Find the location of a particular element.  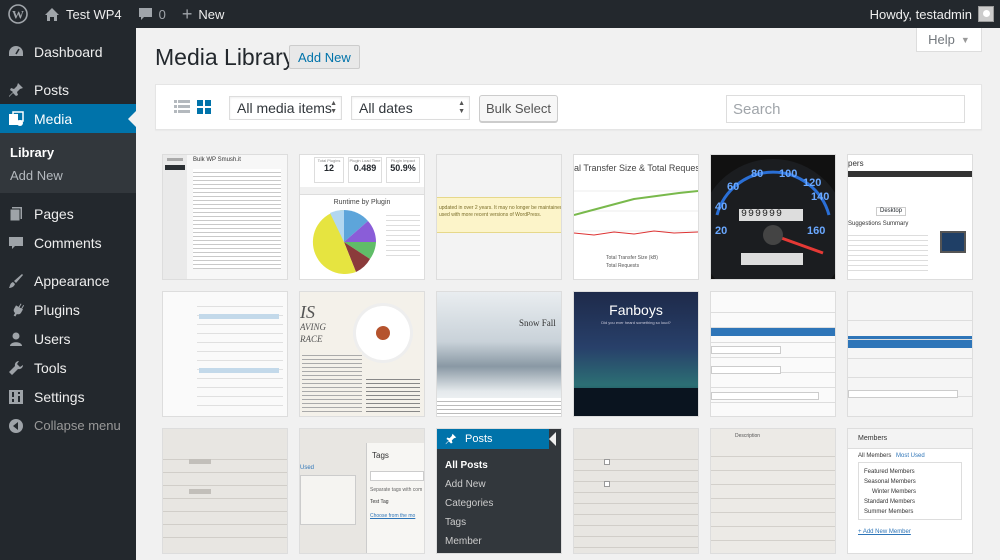

brush-icon is located at coordinates (16, 281).